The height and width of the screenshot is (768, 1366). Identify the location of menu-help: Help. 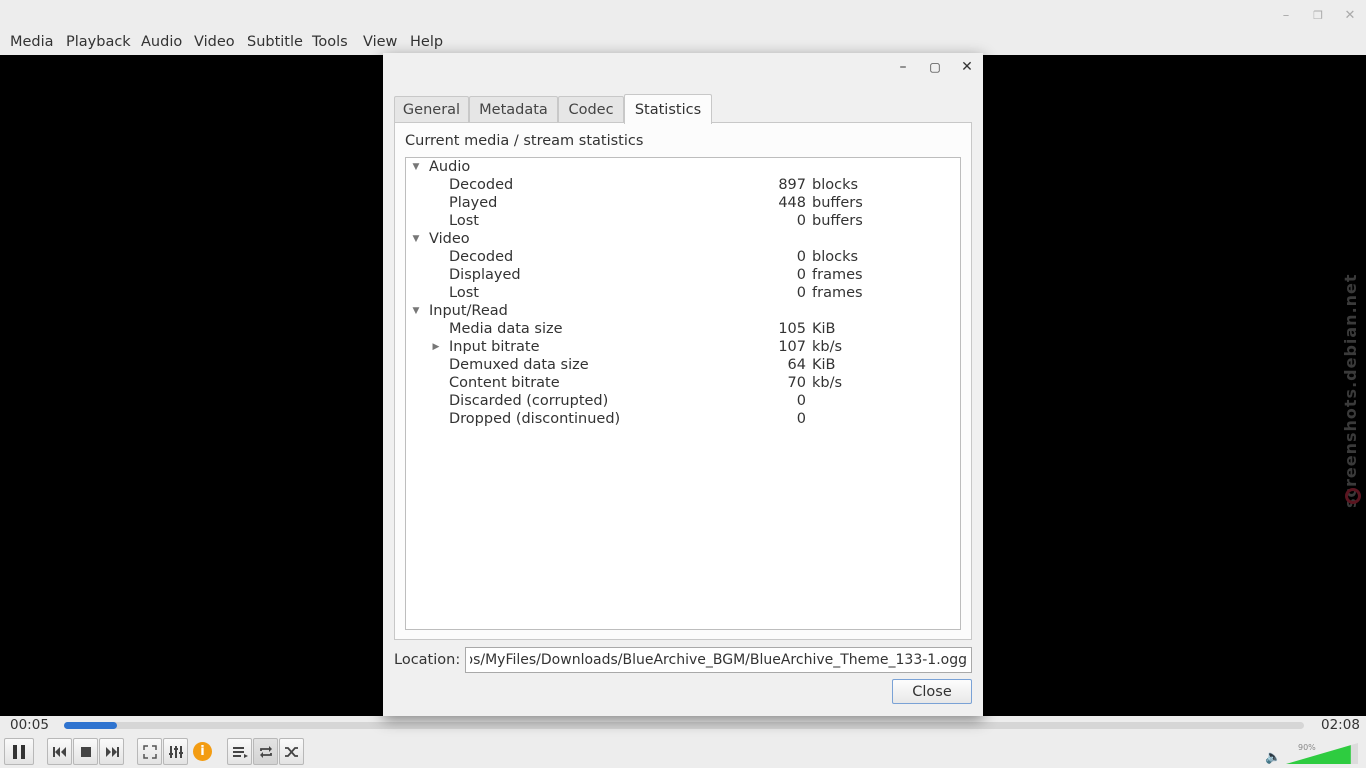
(426, 42).